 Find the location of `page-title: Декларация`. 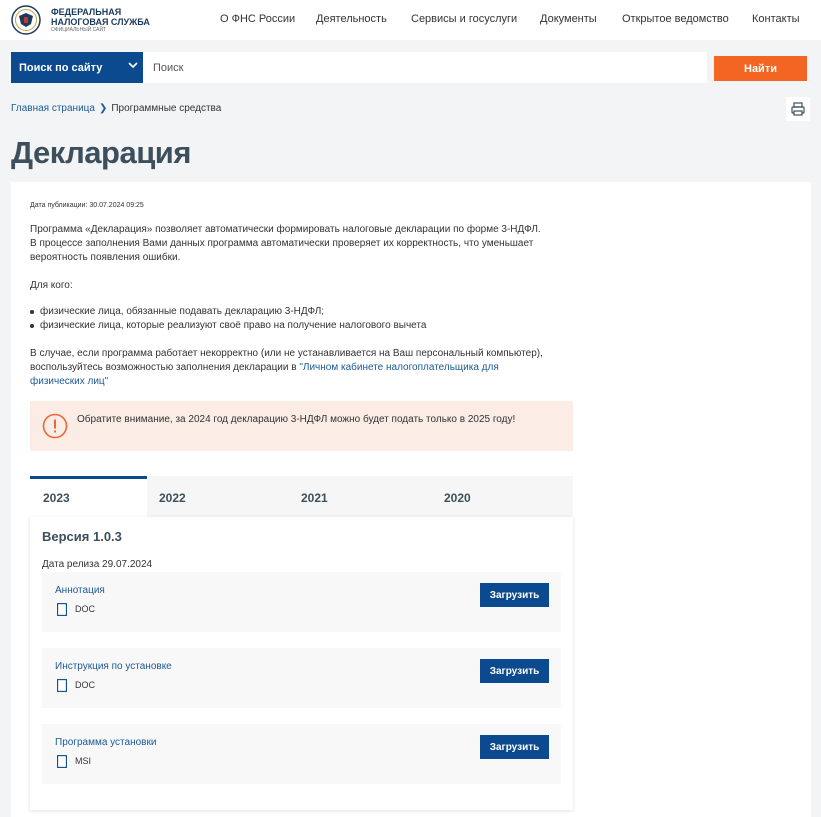

page-title: Декларация is located at coordinates (101, 152).